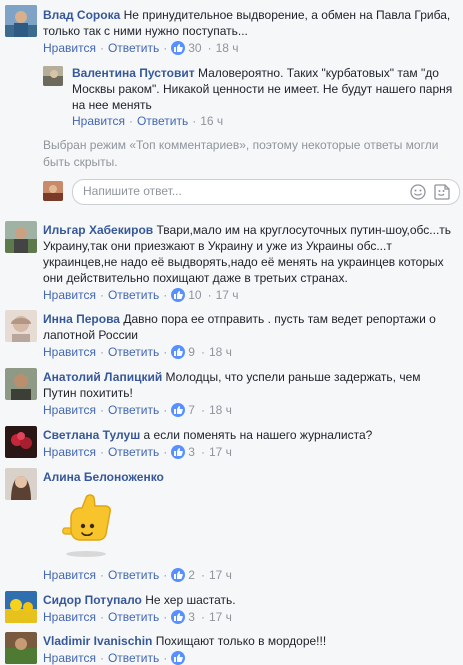 The height and width of the screenshot is (665, 463). Describe the element at coordinates (81, 15) in the screenshot. I see `comment-author: Влад Сорока` at that location.